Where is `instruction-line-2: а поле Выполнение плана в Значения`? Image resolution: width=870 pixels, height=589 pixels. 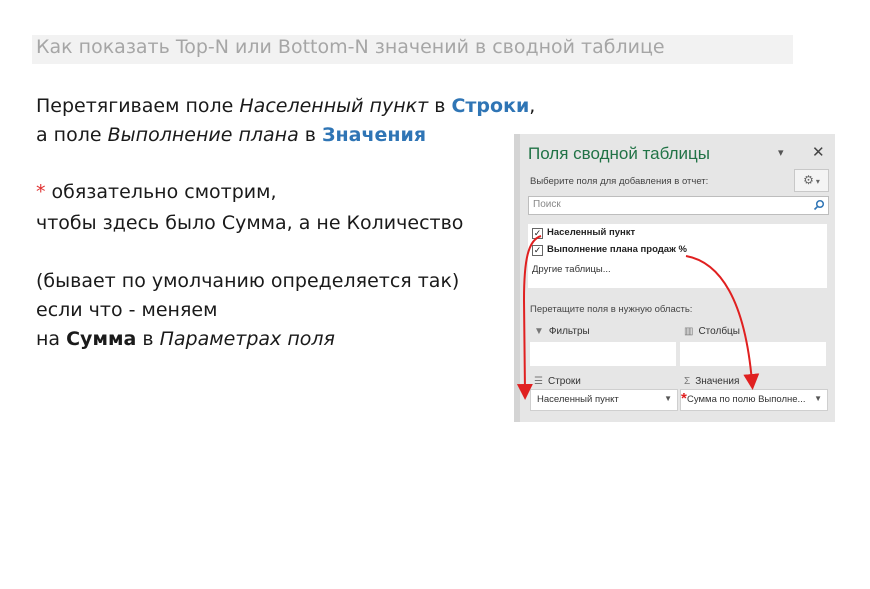 instruction-line-2: а поле Выполнение плана в Значения is located at coordinates (231, 135).